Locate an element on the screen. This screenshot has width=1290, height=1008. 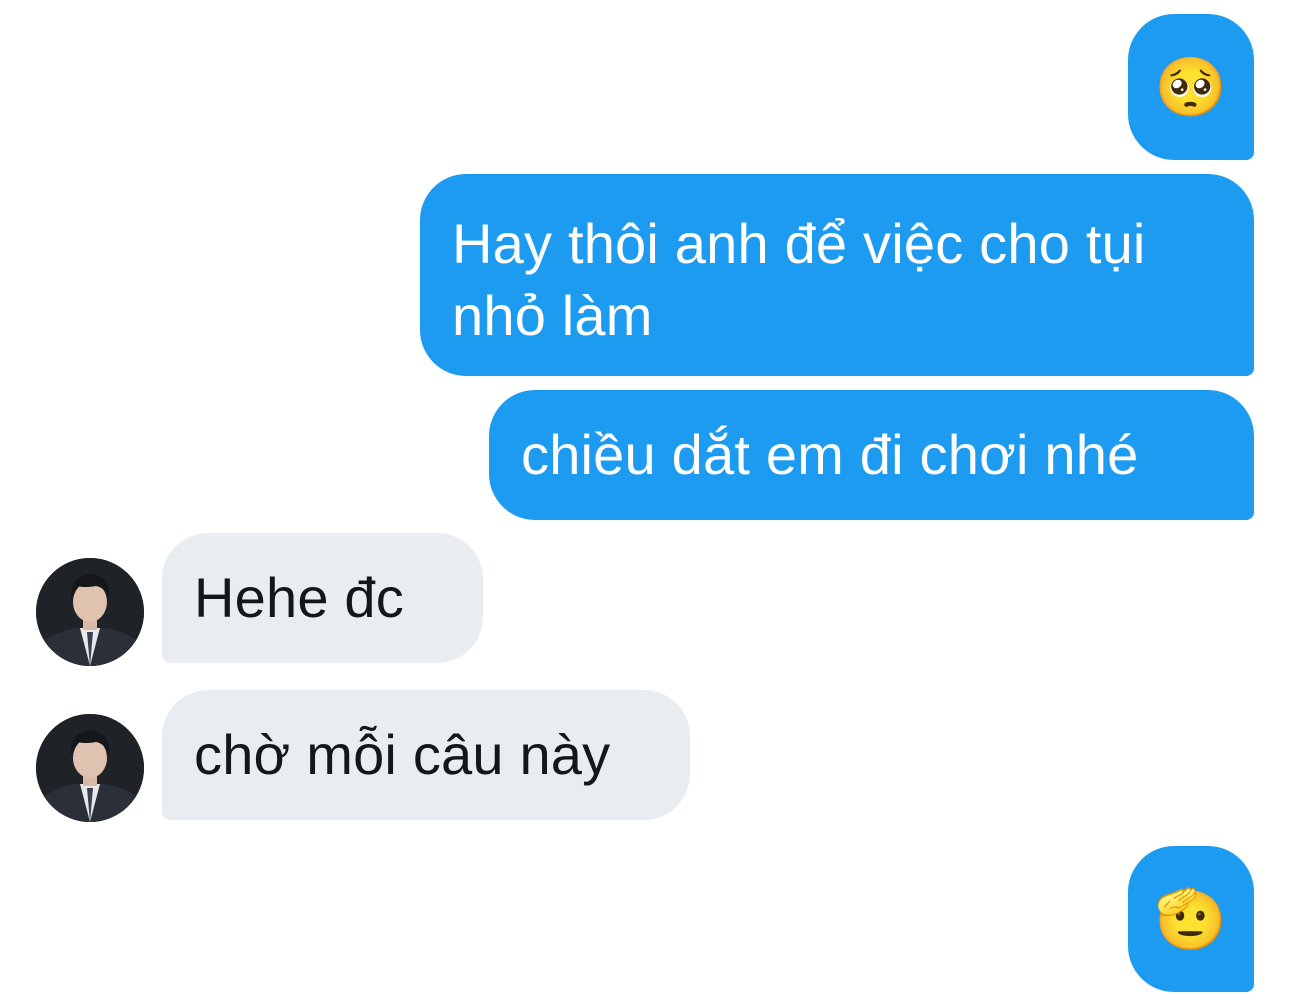
message-text: 🥺 is located at coordinates (1191, 87).